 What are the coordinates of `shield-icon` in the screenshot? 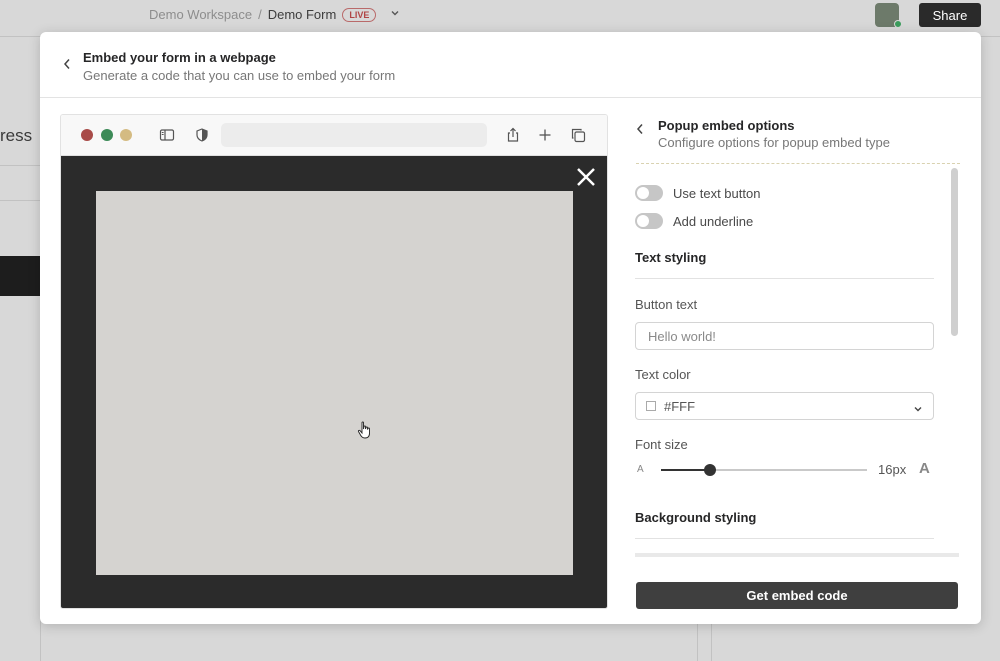 It's located at (202, 135).